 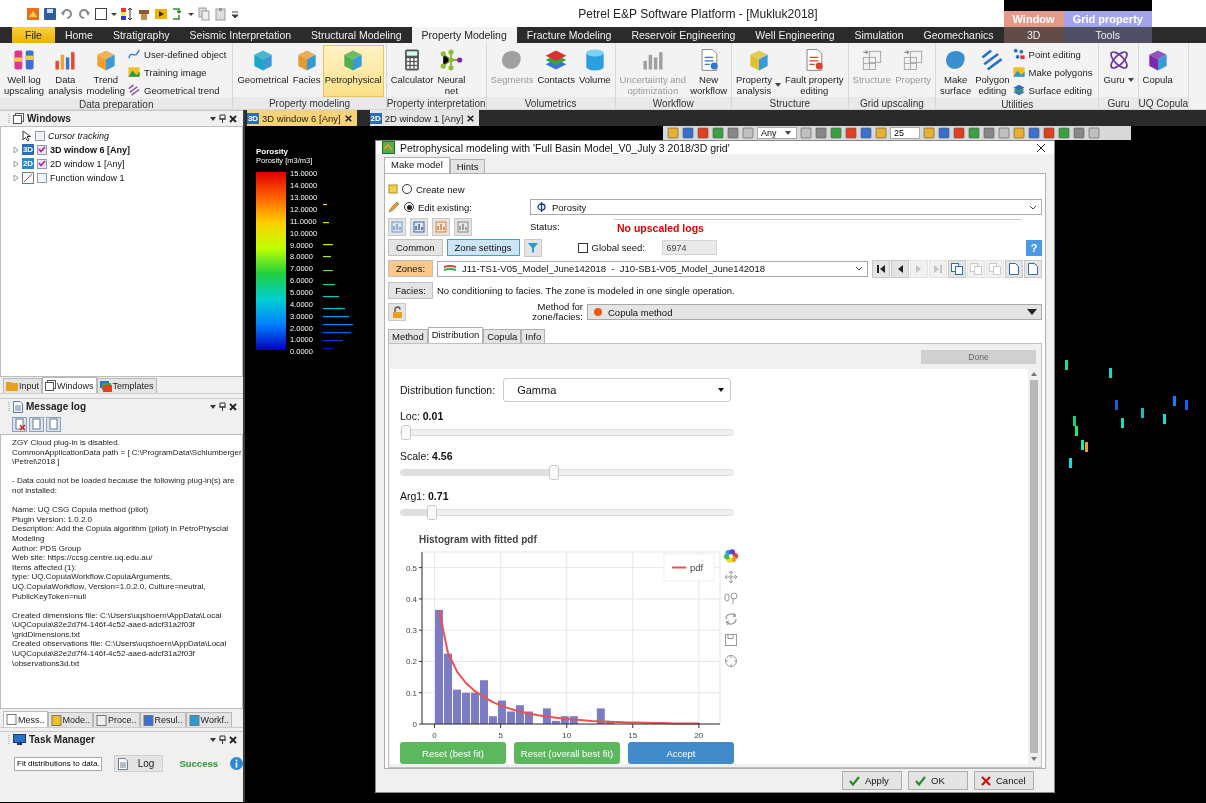 I want to click on tick-label: 15, so click(x=633, y=736).